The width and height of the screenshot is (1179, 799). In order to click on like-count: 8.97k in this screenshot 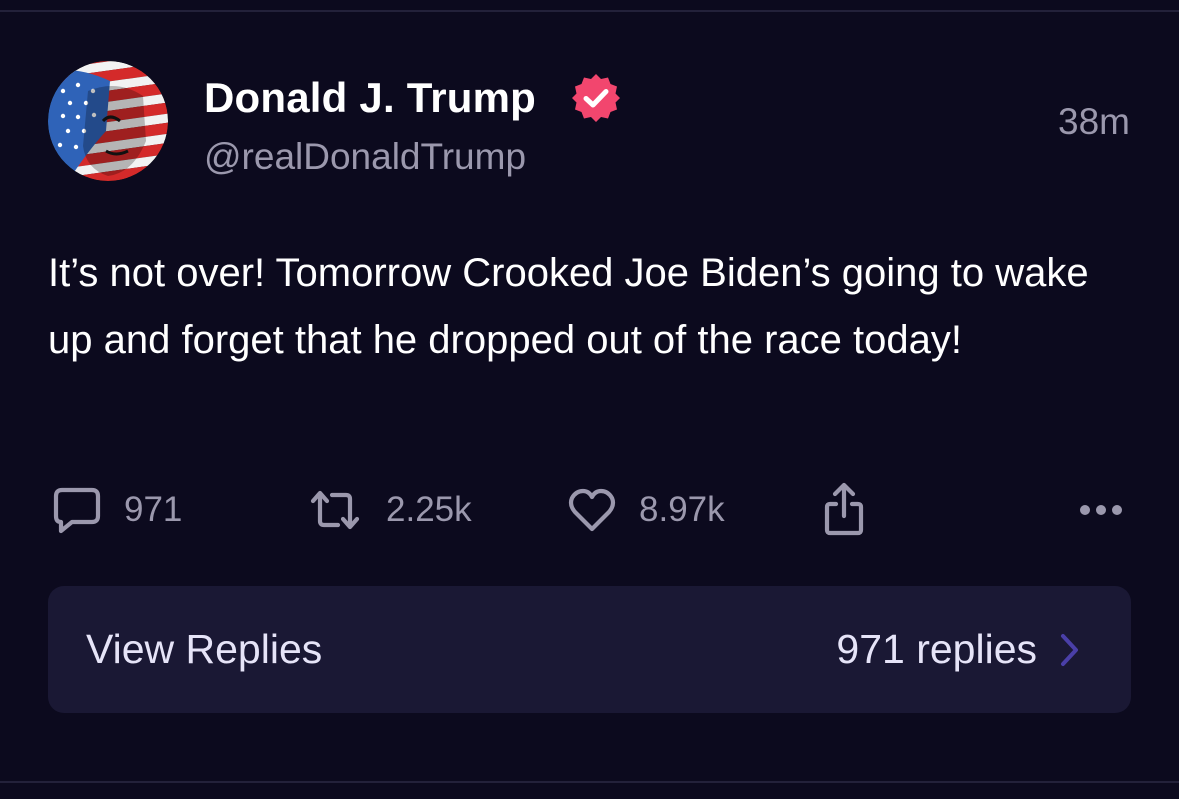, I will do `click(682, 509)`.